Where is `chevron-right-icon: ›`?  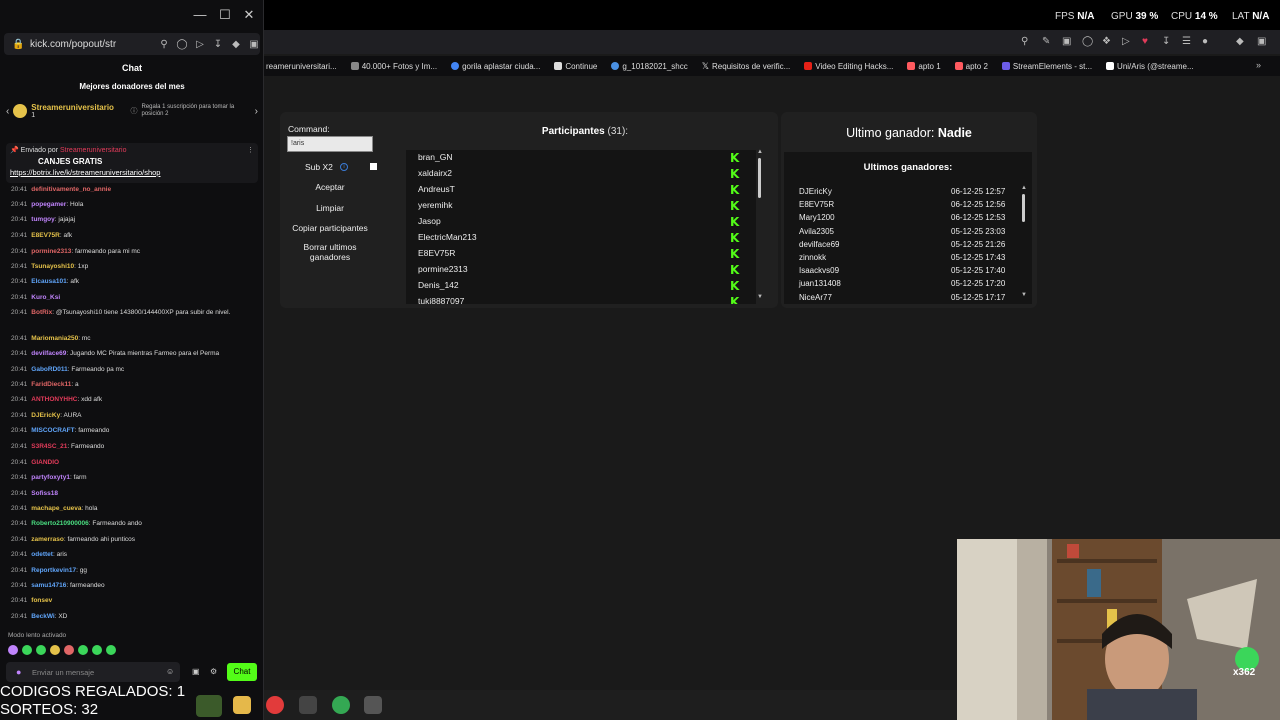 chevron-right-icon: › is located at coordinates (256, 111).